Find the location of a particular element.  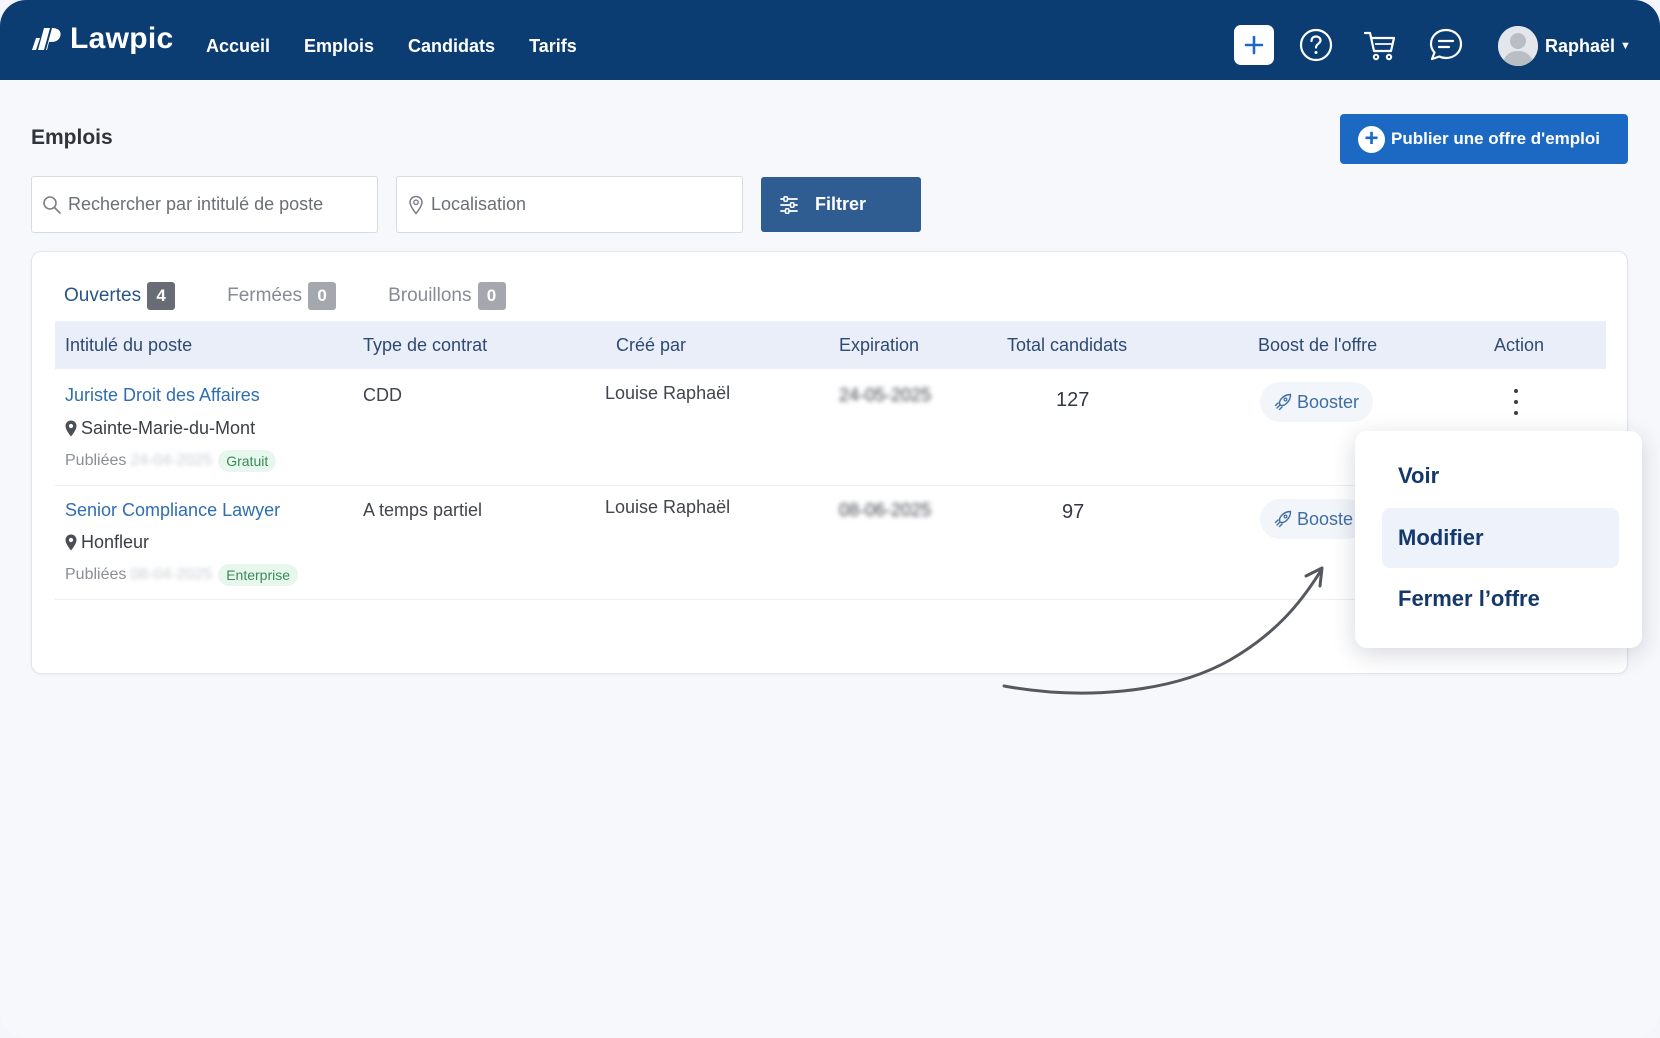

publish-info: Publiées 08-04-2025 Enterprise is located at coordinates (182, 575).